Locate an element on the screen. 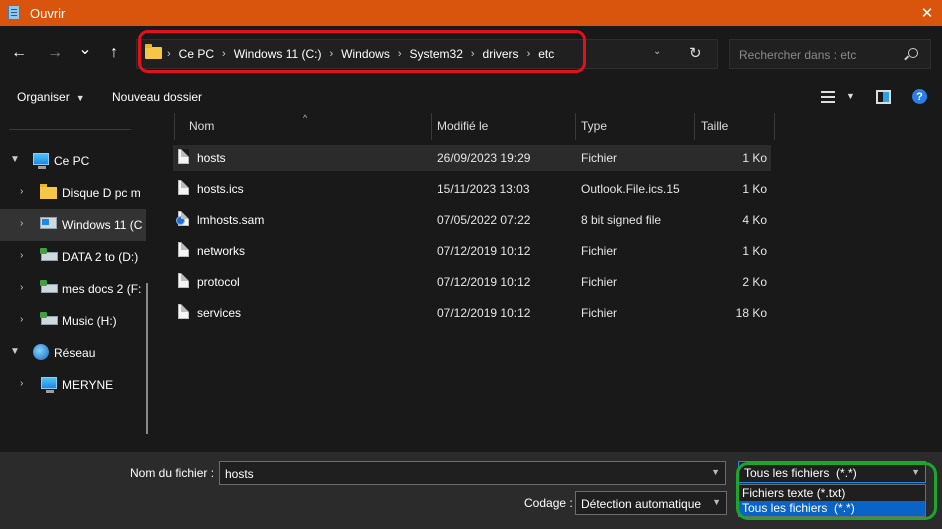  back-button: ← is located at coordinates (19, 53).